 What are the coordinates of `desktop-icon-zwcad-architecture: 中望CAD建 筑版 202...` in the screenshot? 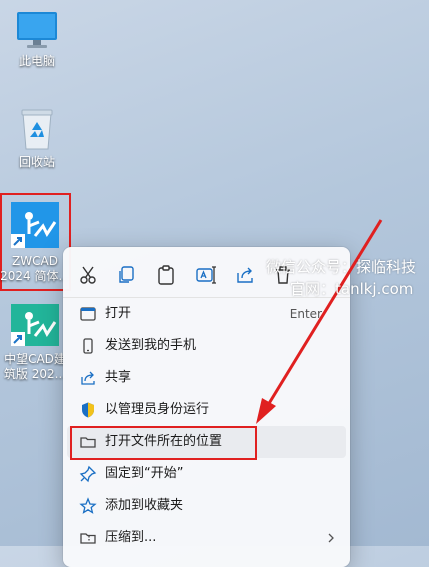 It's located at (35, 341).